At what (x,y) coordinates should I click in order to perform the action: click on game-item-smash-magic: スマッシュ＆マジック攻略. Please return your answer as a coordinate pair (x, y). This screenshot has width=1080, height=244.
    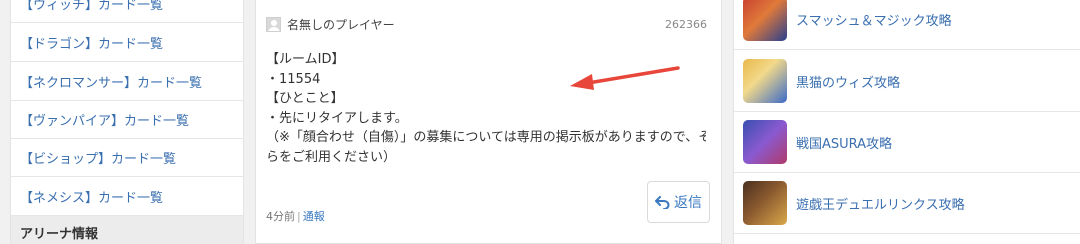
    Looking at the image, I should click on (907, 25).